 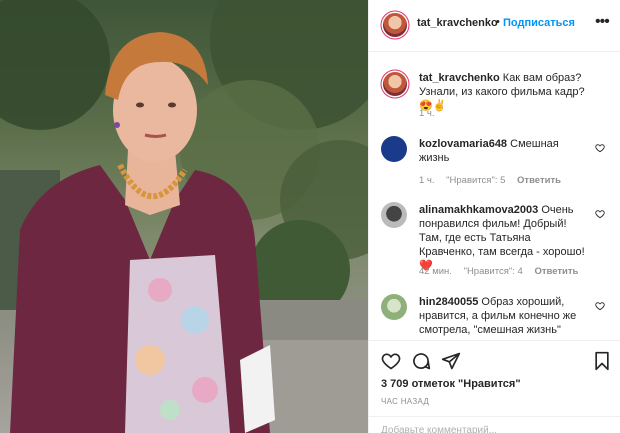 What do you see at coordinates (421, 361) in the screenshot?
I see `comment-icon` at bounding box center [421, 361].